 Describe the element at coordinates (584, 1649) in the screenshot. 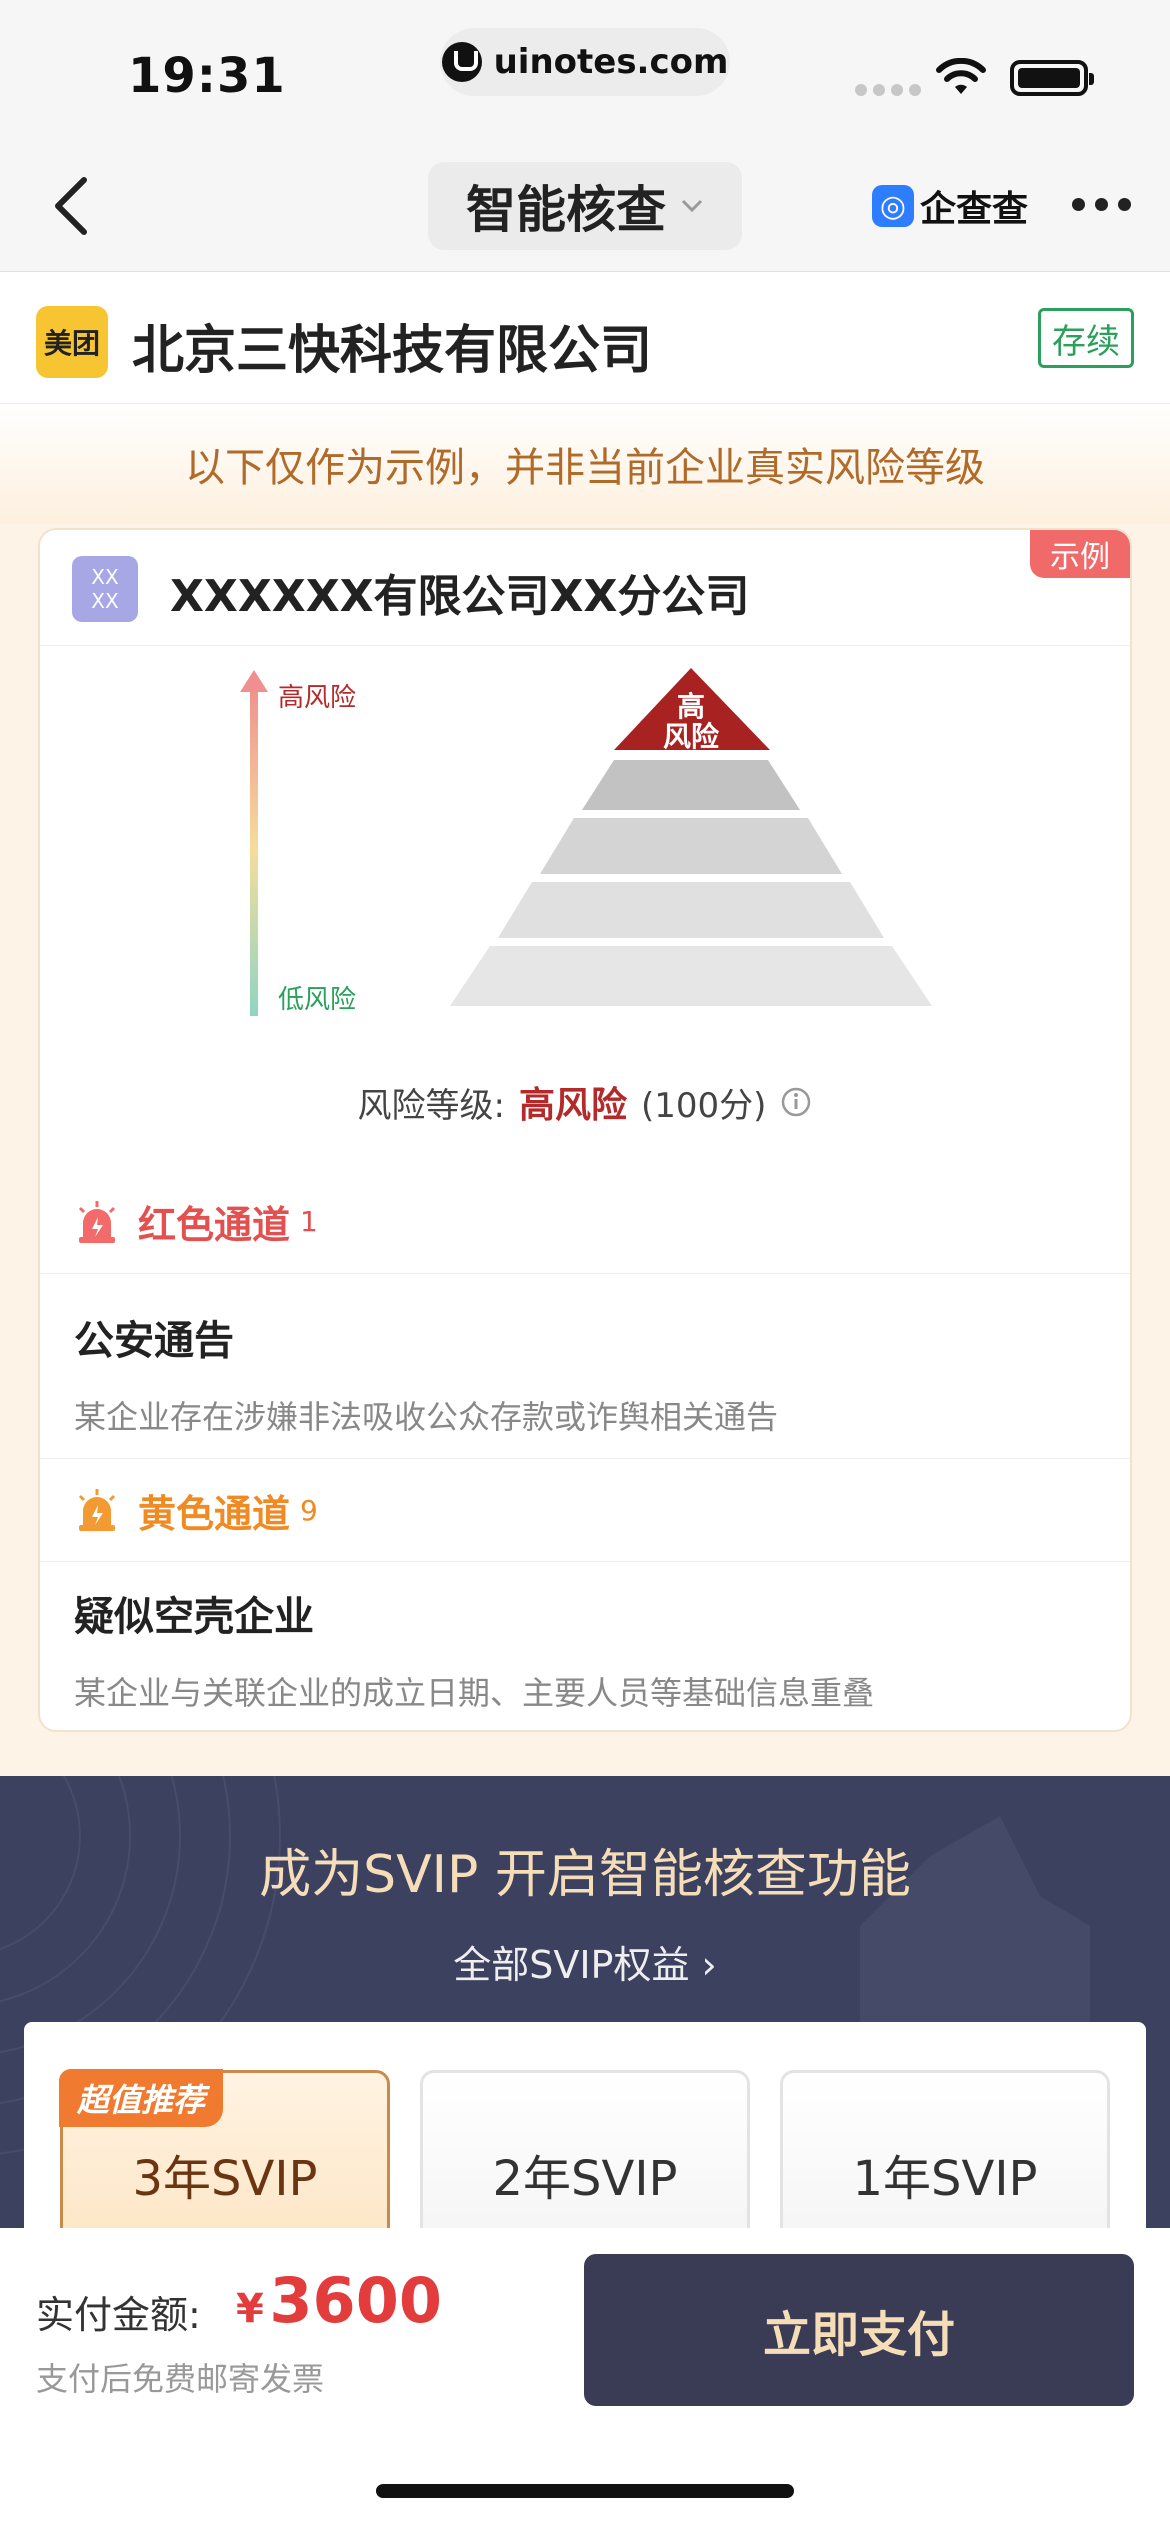

I see `yellow-channel-item: 疑似空壳企业 某企业与关联企业的成立日期、主要人员等基础信息重叠` at that location.